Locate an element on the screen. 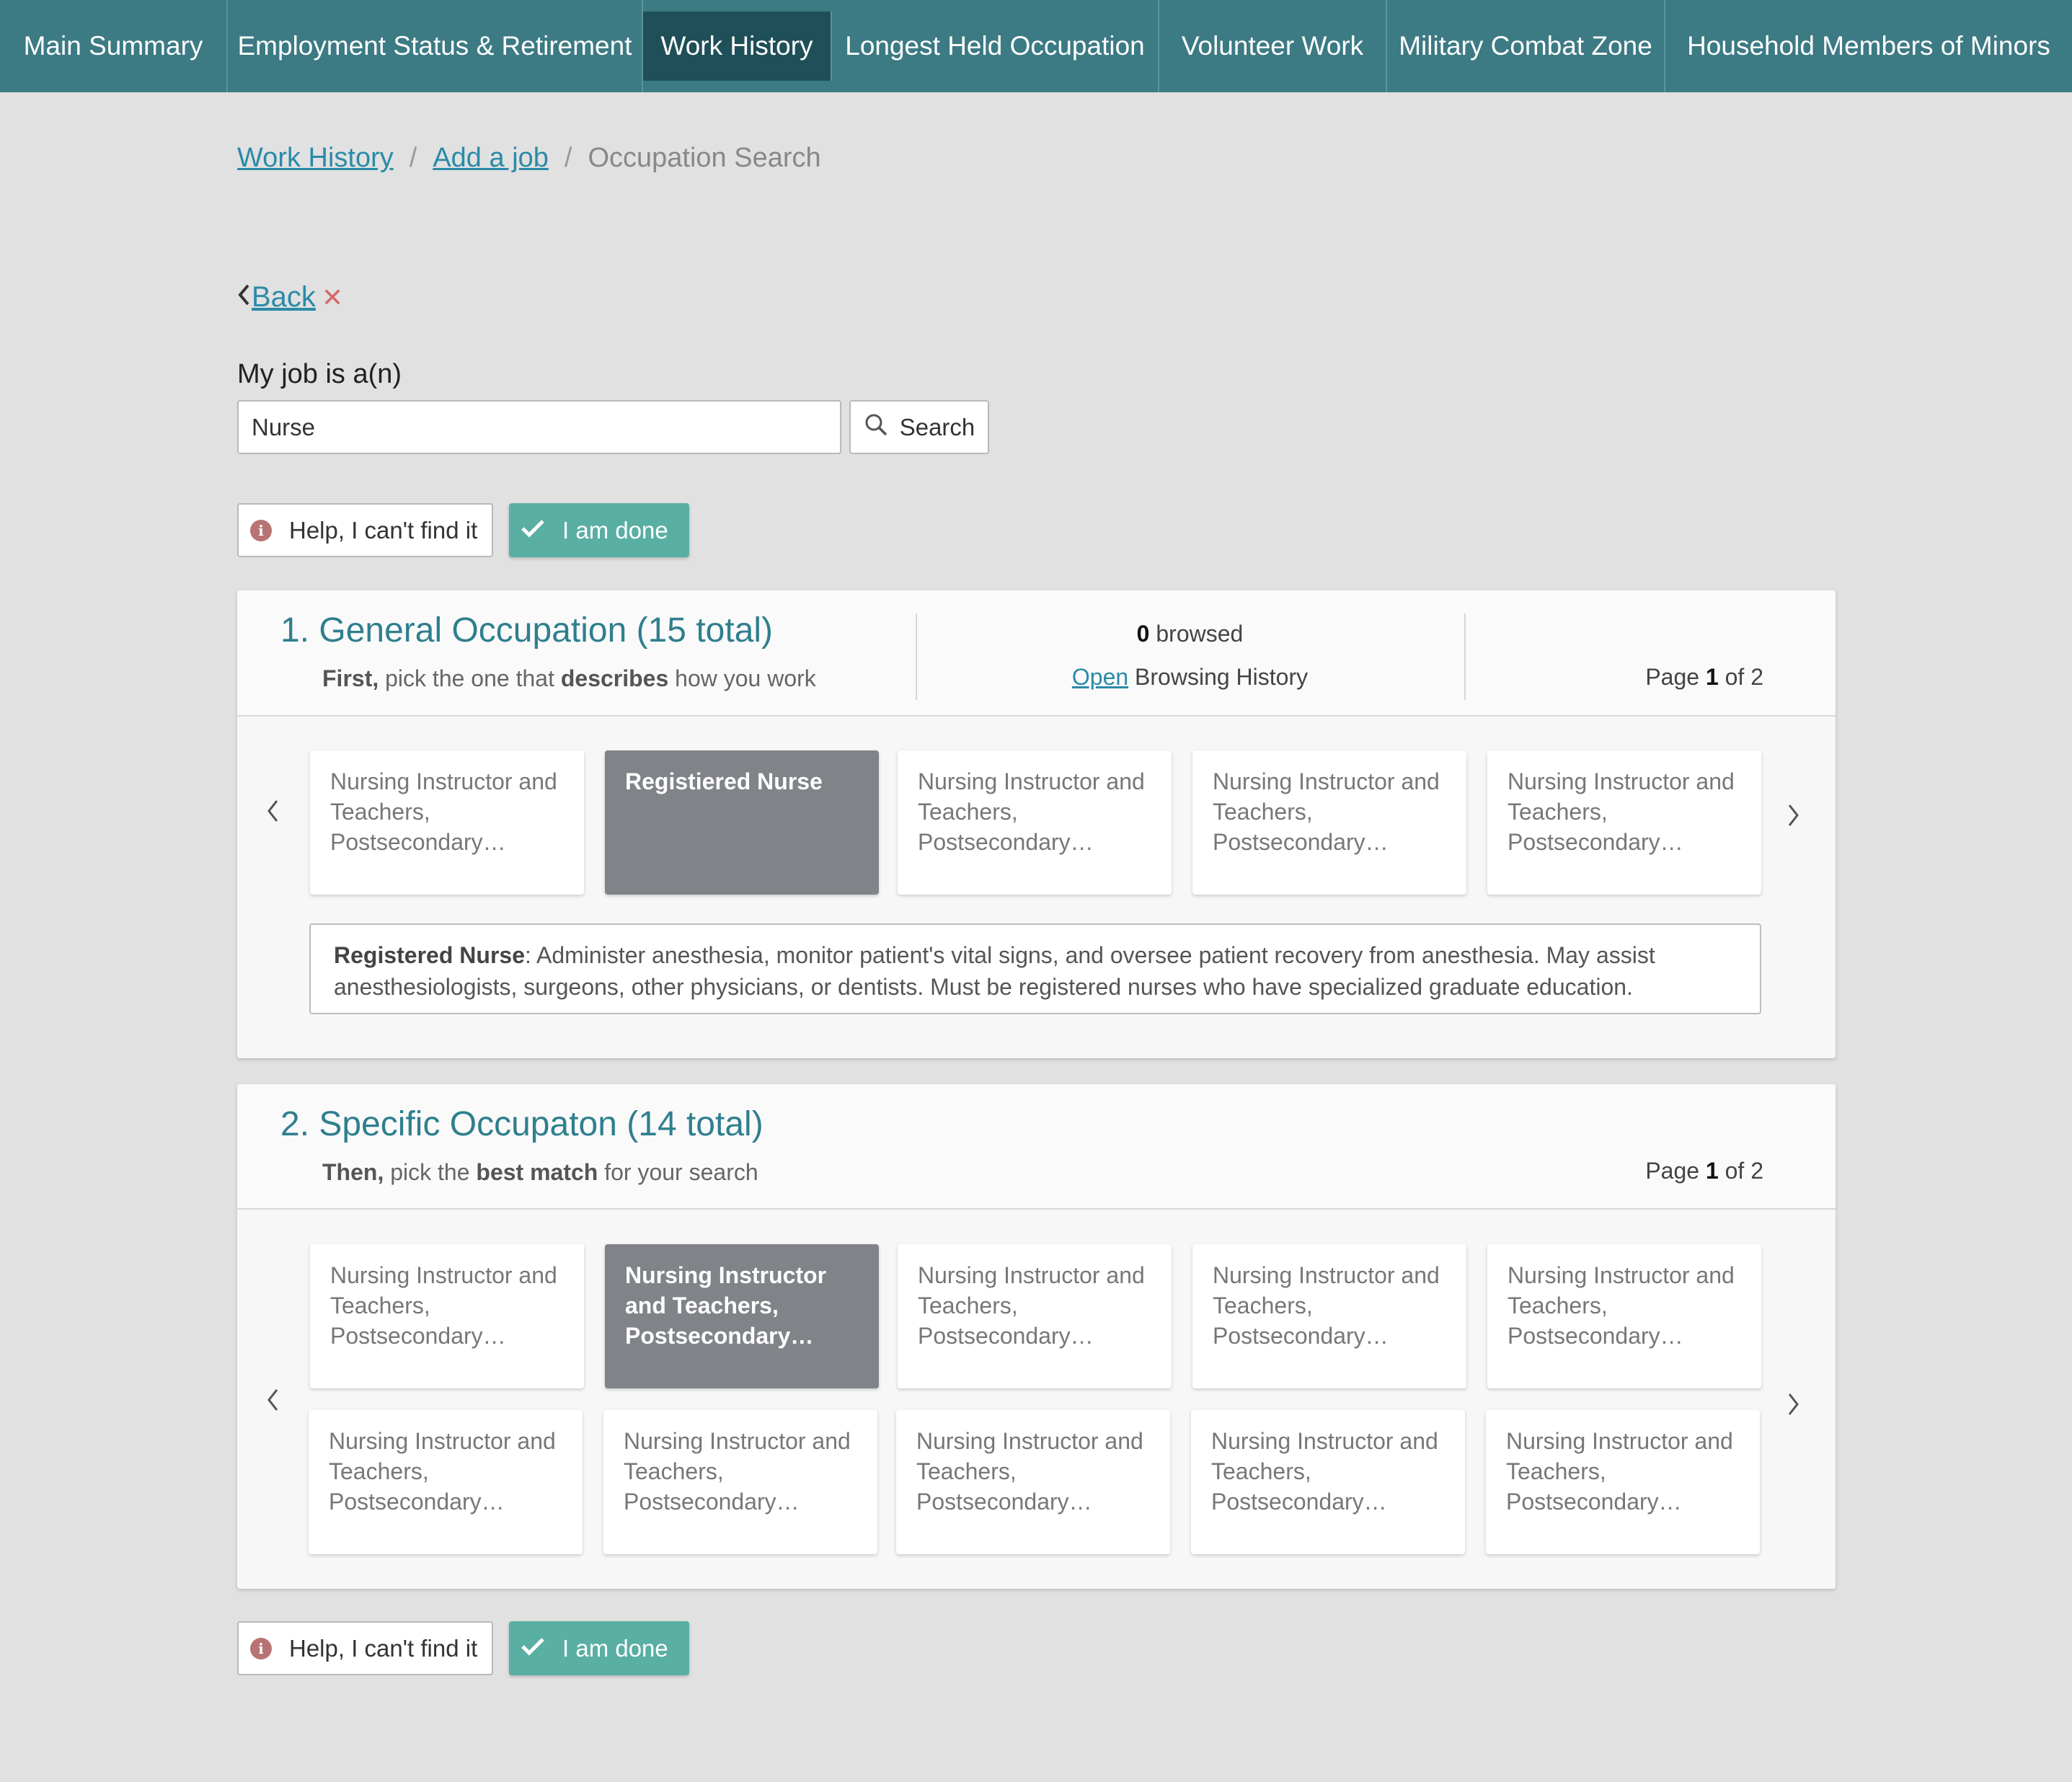  job-label: My job is a(n) is located at coordinates (319, 374).